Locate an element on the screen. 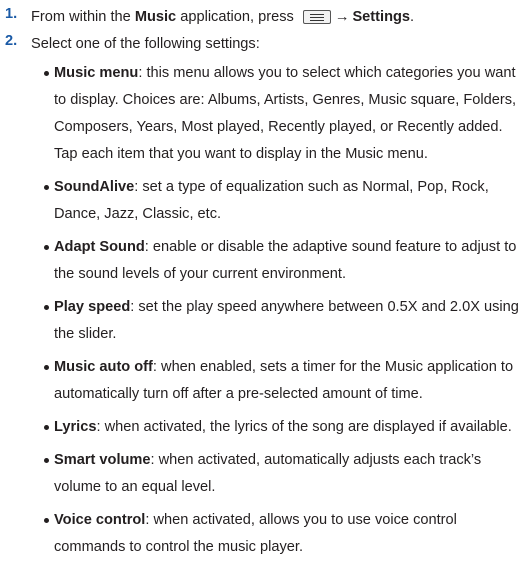 The height and width of the screenshot is (575, 531). step-text: Select one of the following settings: is located at coordinates (145, 44).